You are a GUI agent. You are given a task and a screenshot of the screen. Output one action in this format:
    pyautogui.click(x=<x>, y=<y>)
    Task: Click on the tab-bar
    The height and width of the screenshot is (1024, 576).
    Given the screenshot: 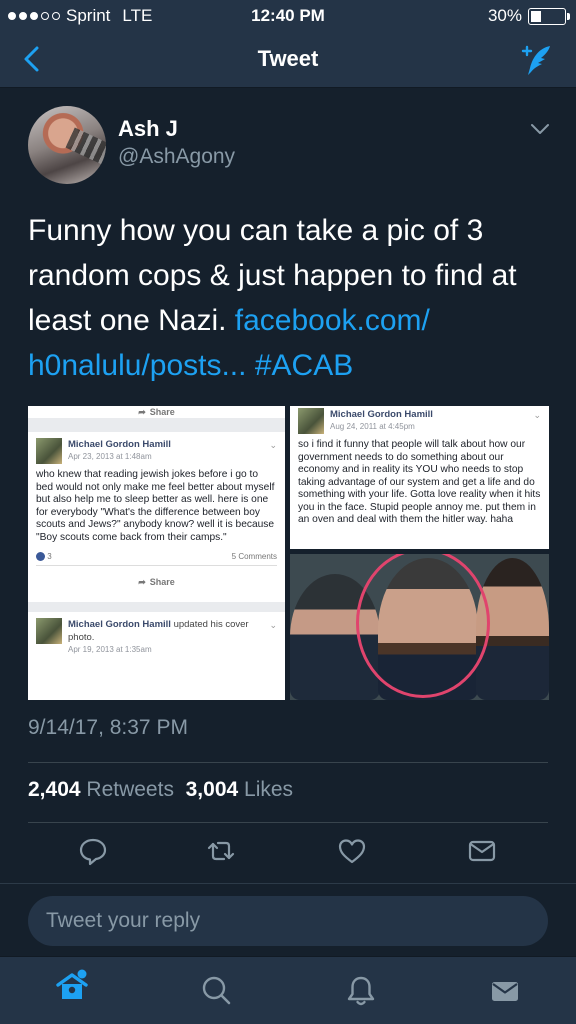 What is the action you would take?
    pyautogui.click(x=288, y=990)
    